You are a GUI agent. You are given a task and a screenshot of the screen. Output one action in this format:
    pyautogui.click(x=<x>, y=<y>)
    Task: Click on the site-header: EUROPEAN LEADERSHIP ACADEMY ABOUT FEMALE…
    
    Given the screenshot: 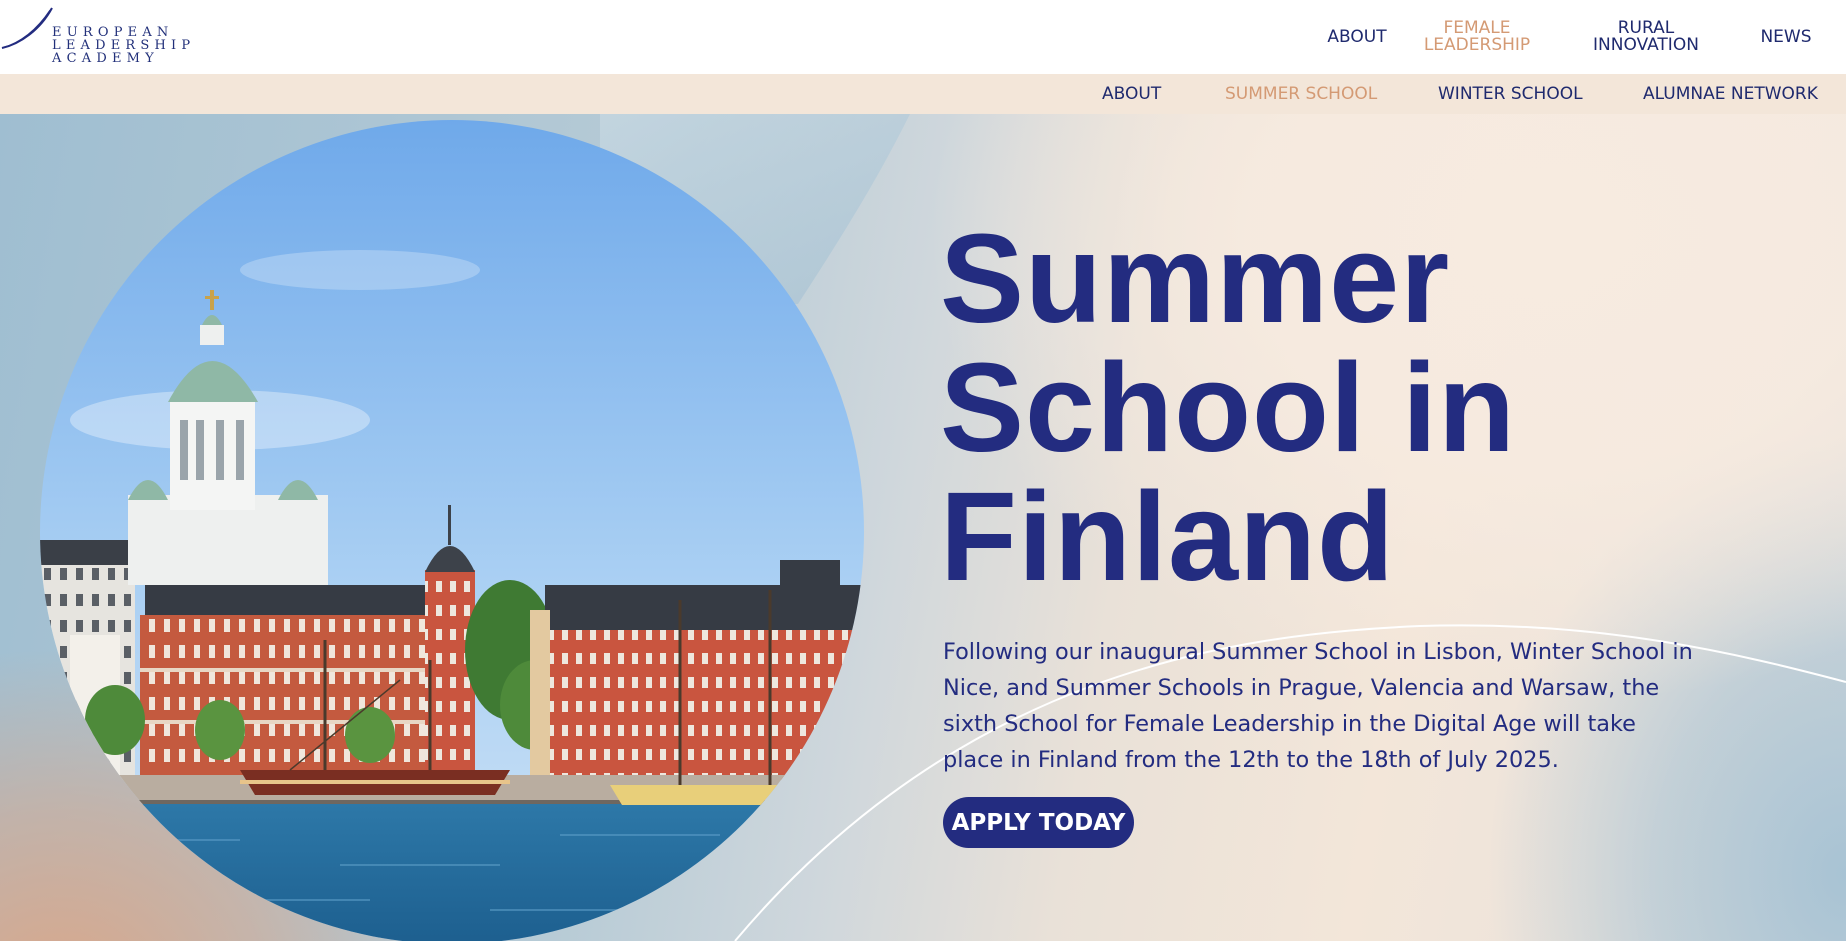 What is the action you would take?
    pyautogui.click(x=923, y=37)
    